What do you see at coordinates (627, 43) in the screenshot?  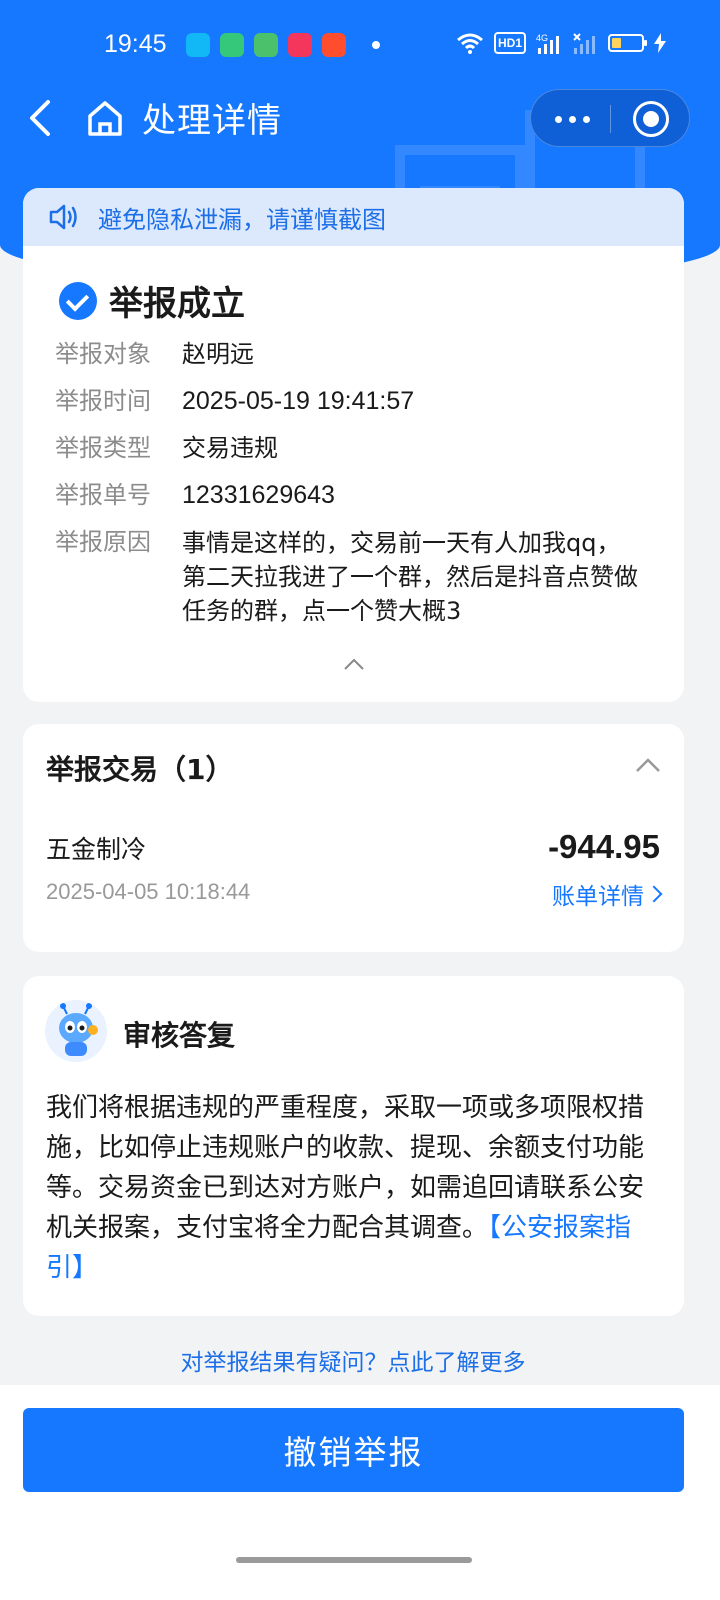 I see `battery-icon` at bounding box center [627, 43].